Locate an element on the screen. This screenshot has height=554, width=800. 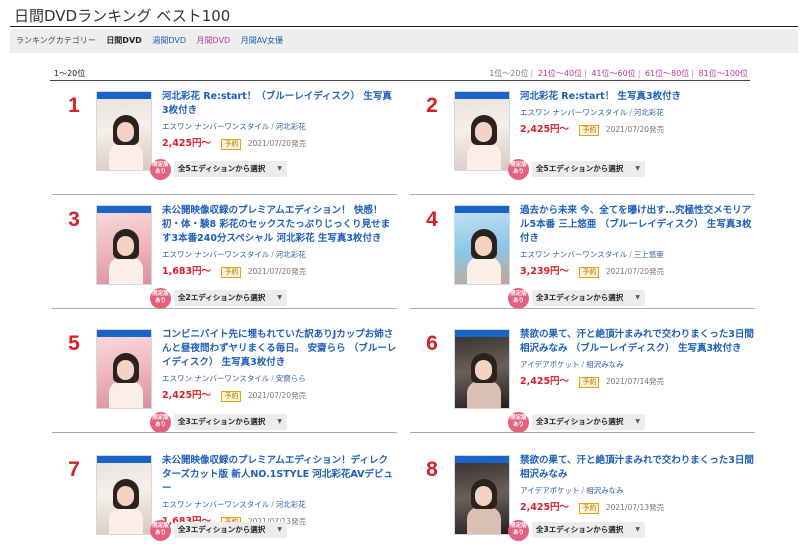
range-label: 1〜20位 is located at coordinates (70, 73).